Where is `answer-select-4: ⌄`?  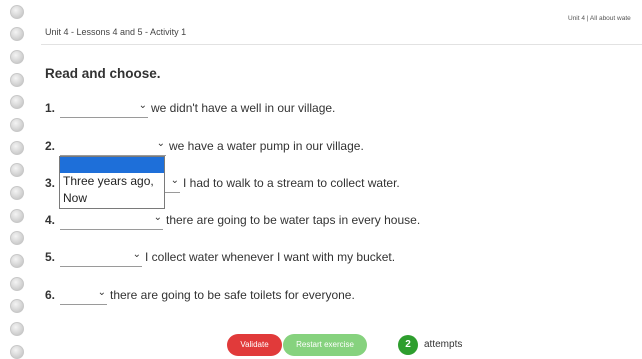
answer-select-4: ⌄ is located at coordinates (111, 221).